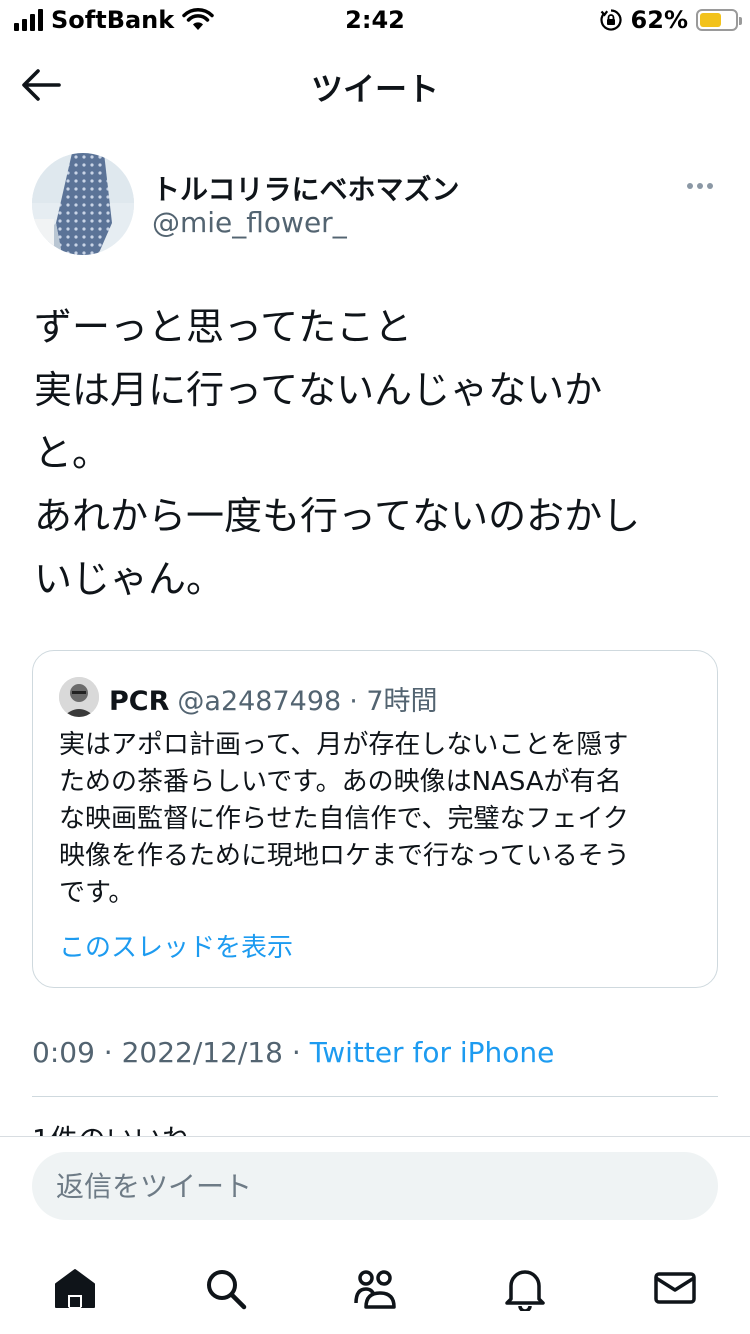  Describe the element at coordinates (340, 782) in the screenshot. I see `quoted-text-line: ための茶番らしいです。あの映像はNASAが有名` at that location.